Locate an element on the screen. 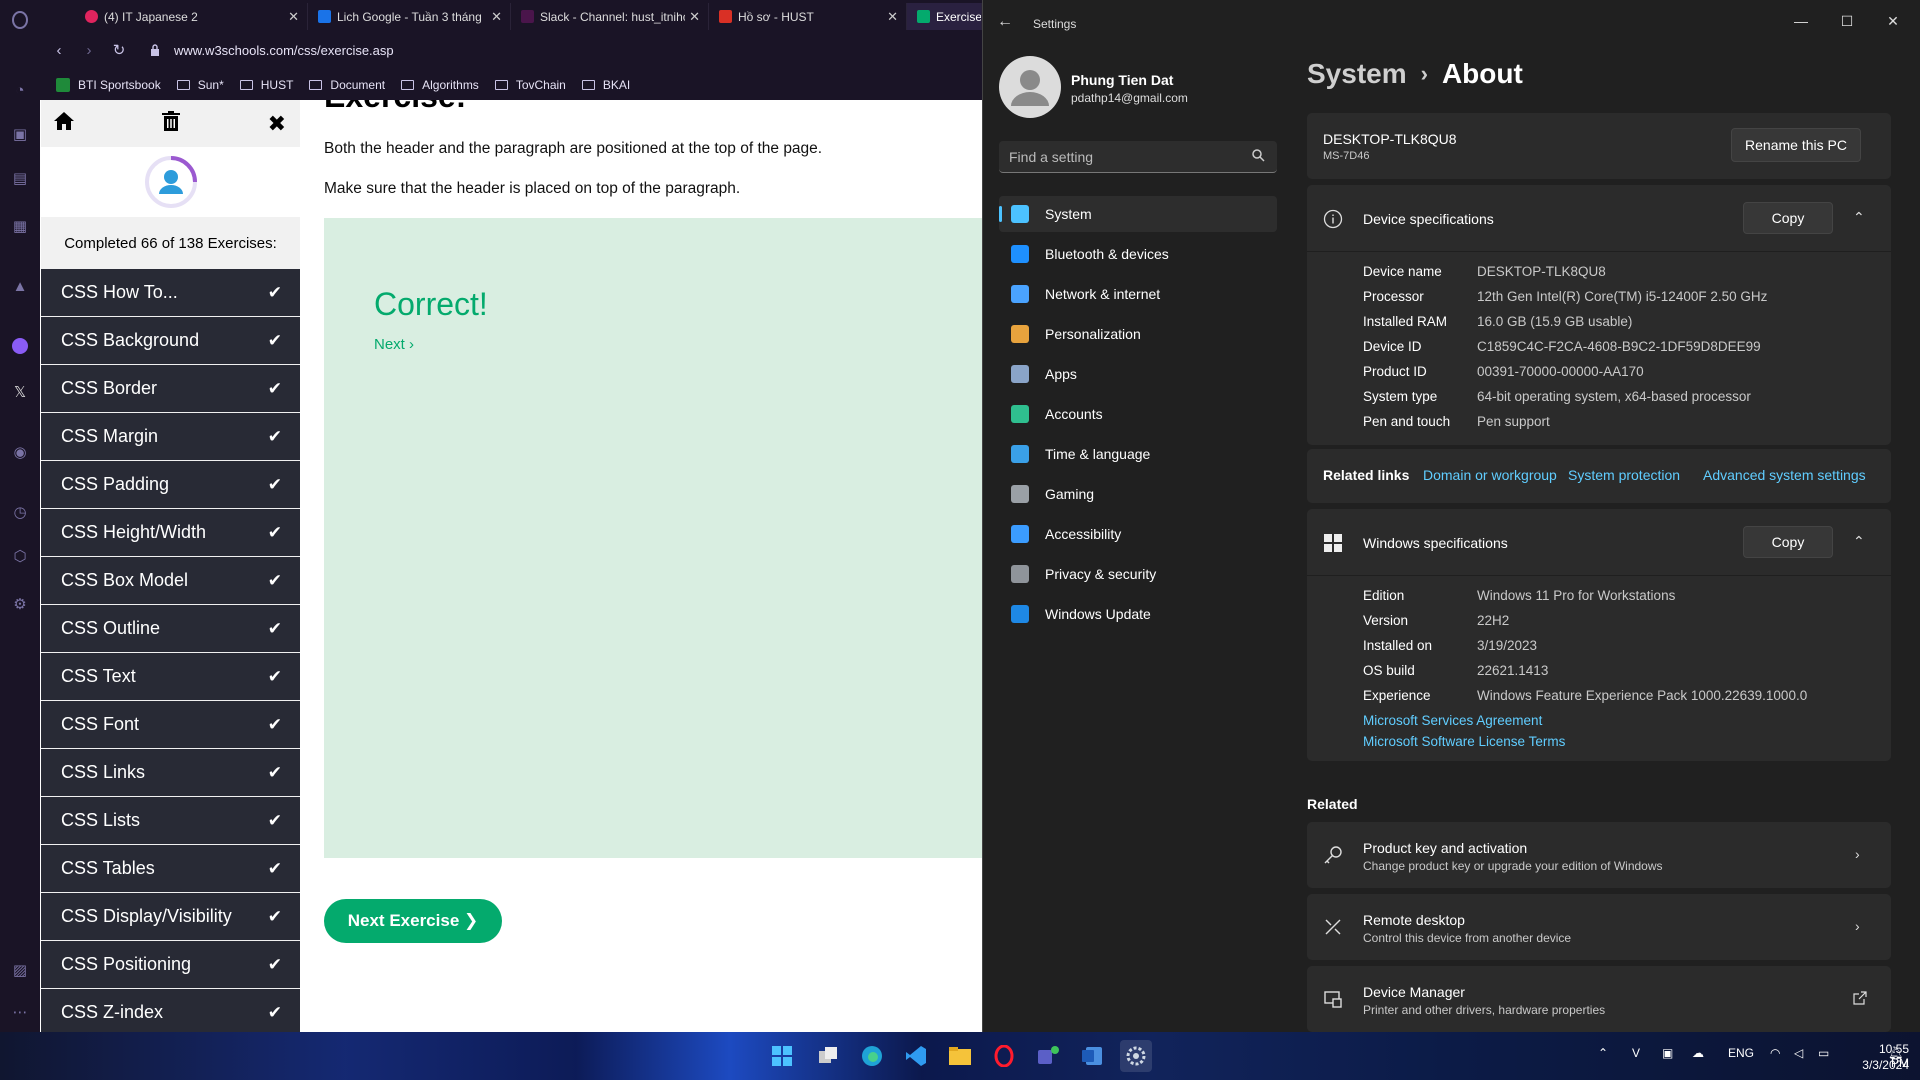  bookmark-item: BTI Sportsbook is located at coordinates (108, 85).